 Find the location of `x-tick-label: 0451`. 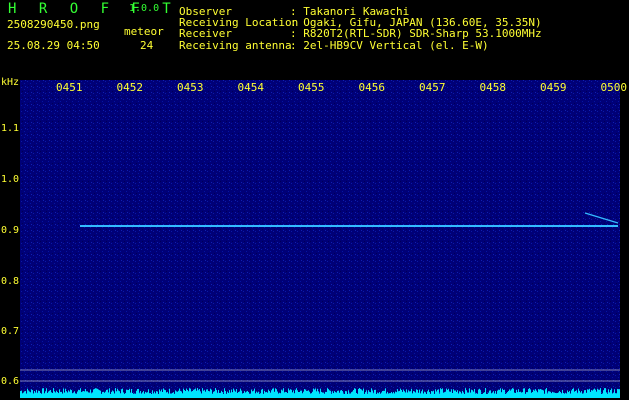

x-tick-label: 0451 is located at coordinates (69, 87).